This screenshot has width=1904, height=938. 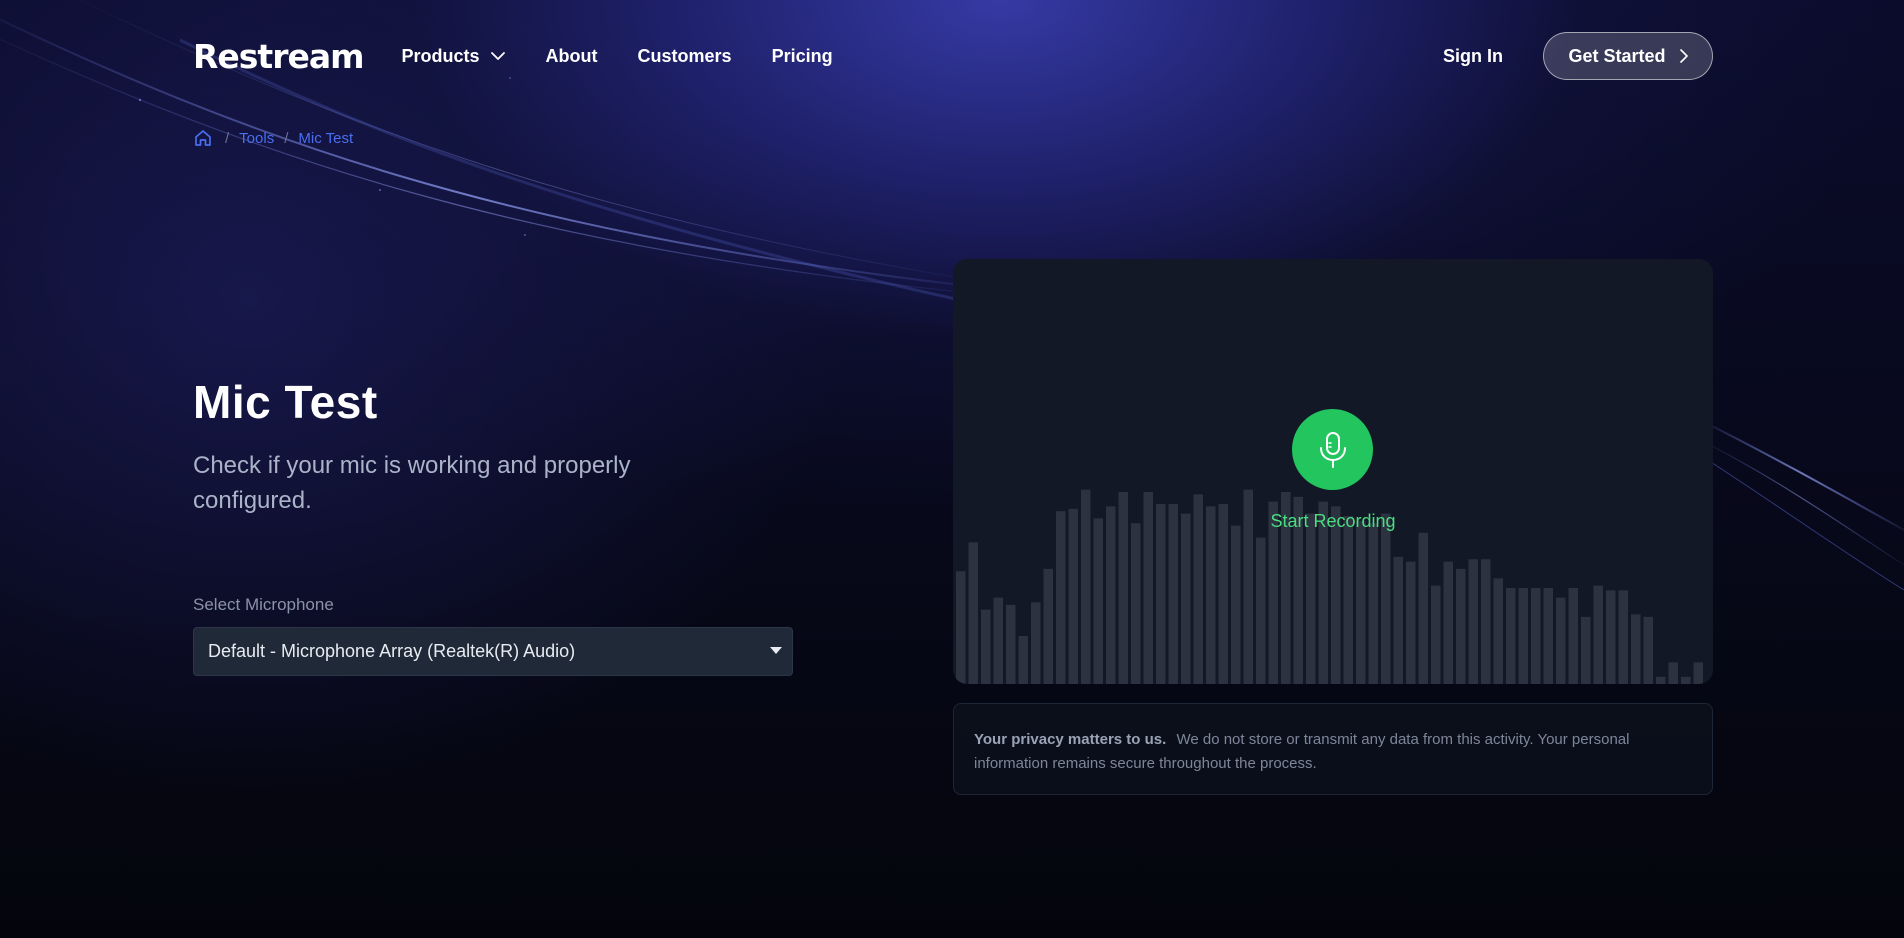 I want to click on home-icon, so click(x=203, y=138).